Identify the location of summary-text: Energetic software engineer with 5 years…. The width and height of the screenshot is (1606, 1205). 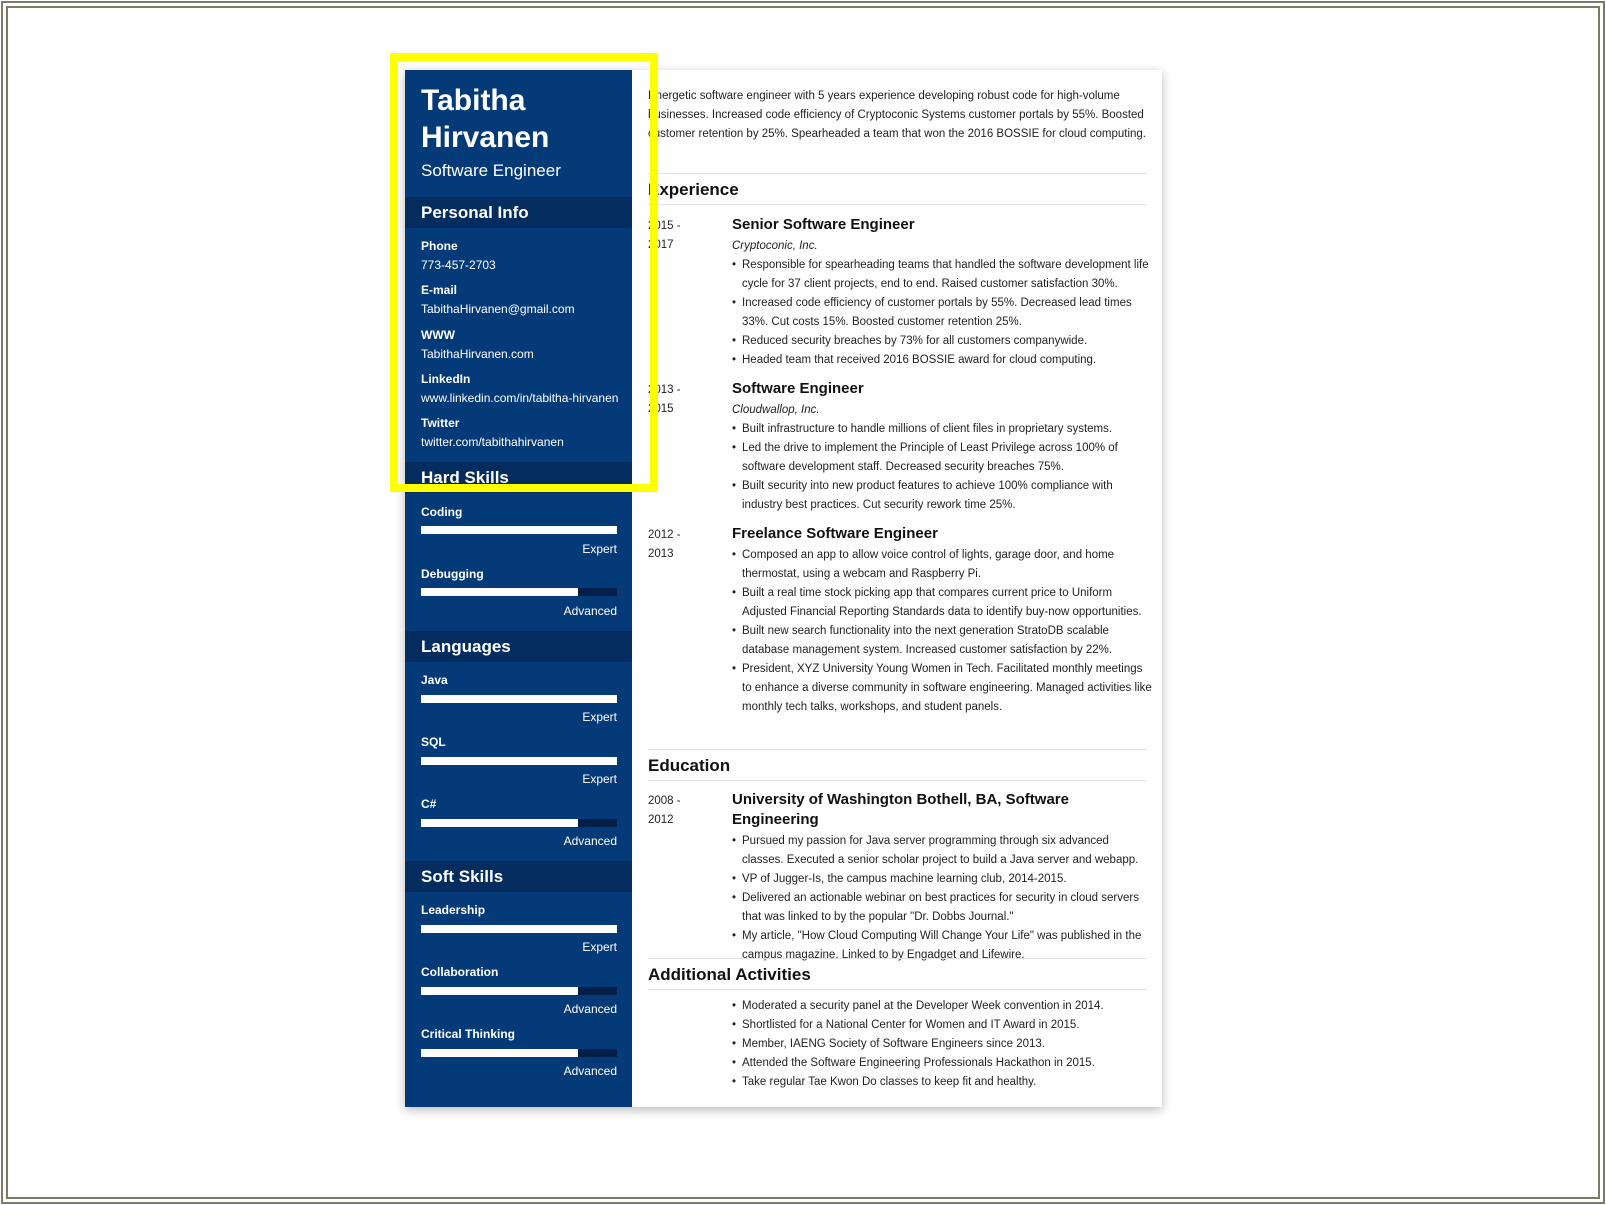
(897, 115).